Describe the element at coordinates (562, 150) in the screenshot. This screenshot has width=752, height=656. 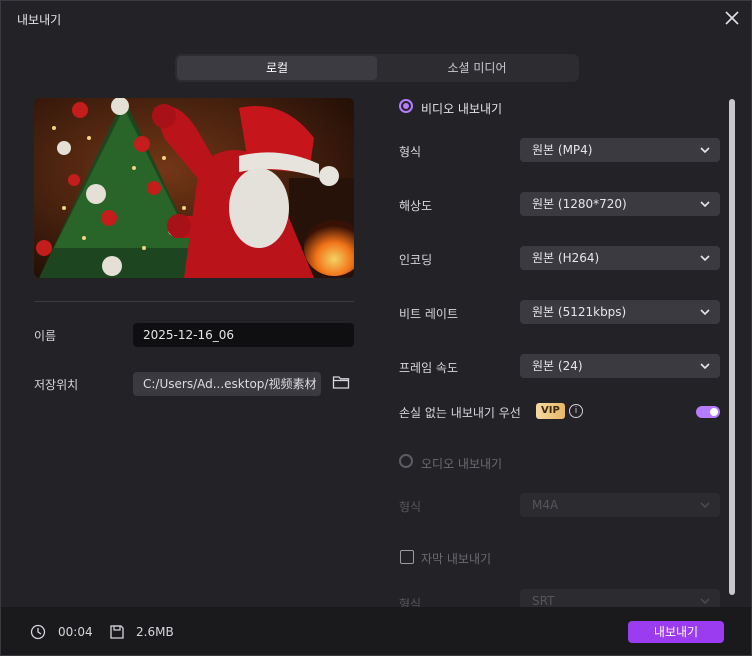
I see `format-value: 원본 (MP4)` at that location.